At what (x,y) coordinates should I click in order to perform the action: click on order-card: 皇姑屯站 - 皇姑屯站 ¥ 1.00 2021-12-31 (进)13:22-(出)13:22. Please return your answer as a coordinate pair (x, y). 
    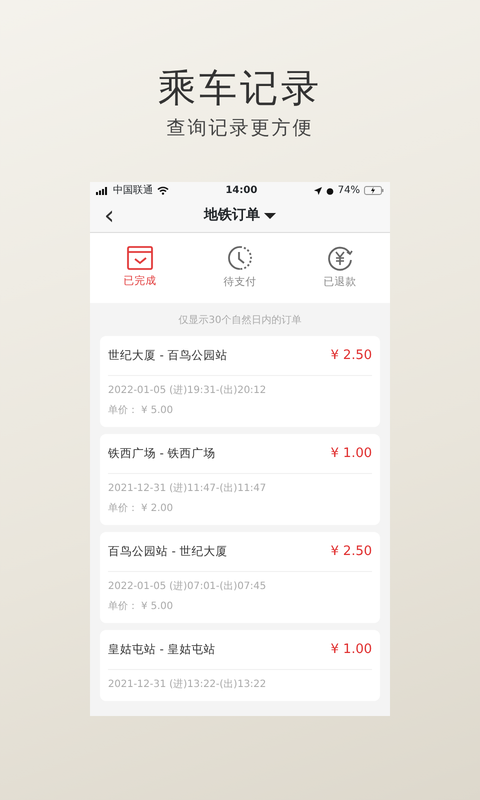
    Looking at the image, I should click on (240, 666).